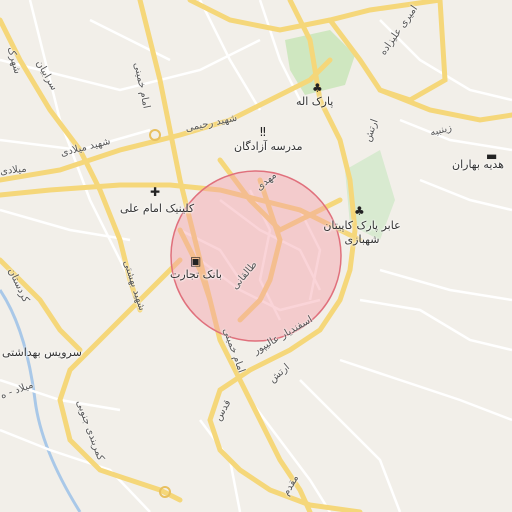 The image size is (512, 512). What do you see at coordinates (42, 352) in the screenshot?
I see `poi-label-servis-behdashti: سرویس بهداشتی` at bounding box center [42, 352].